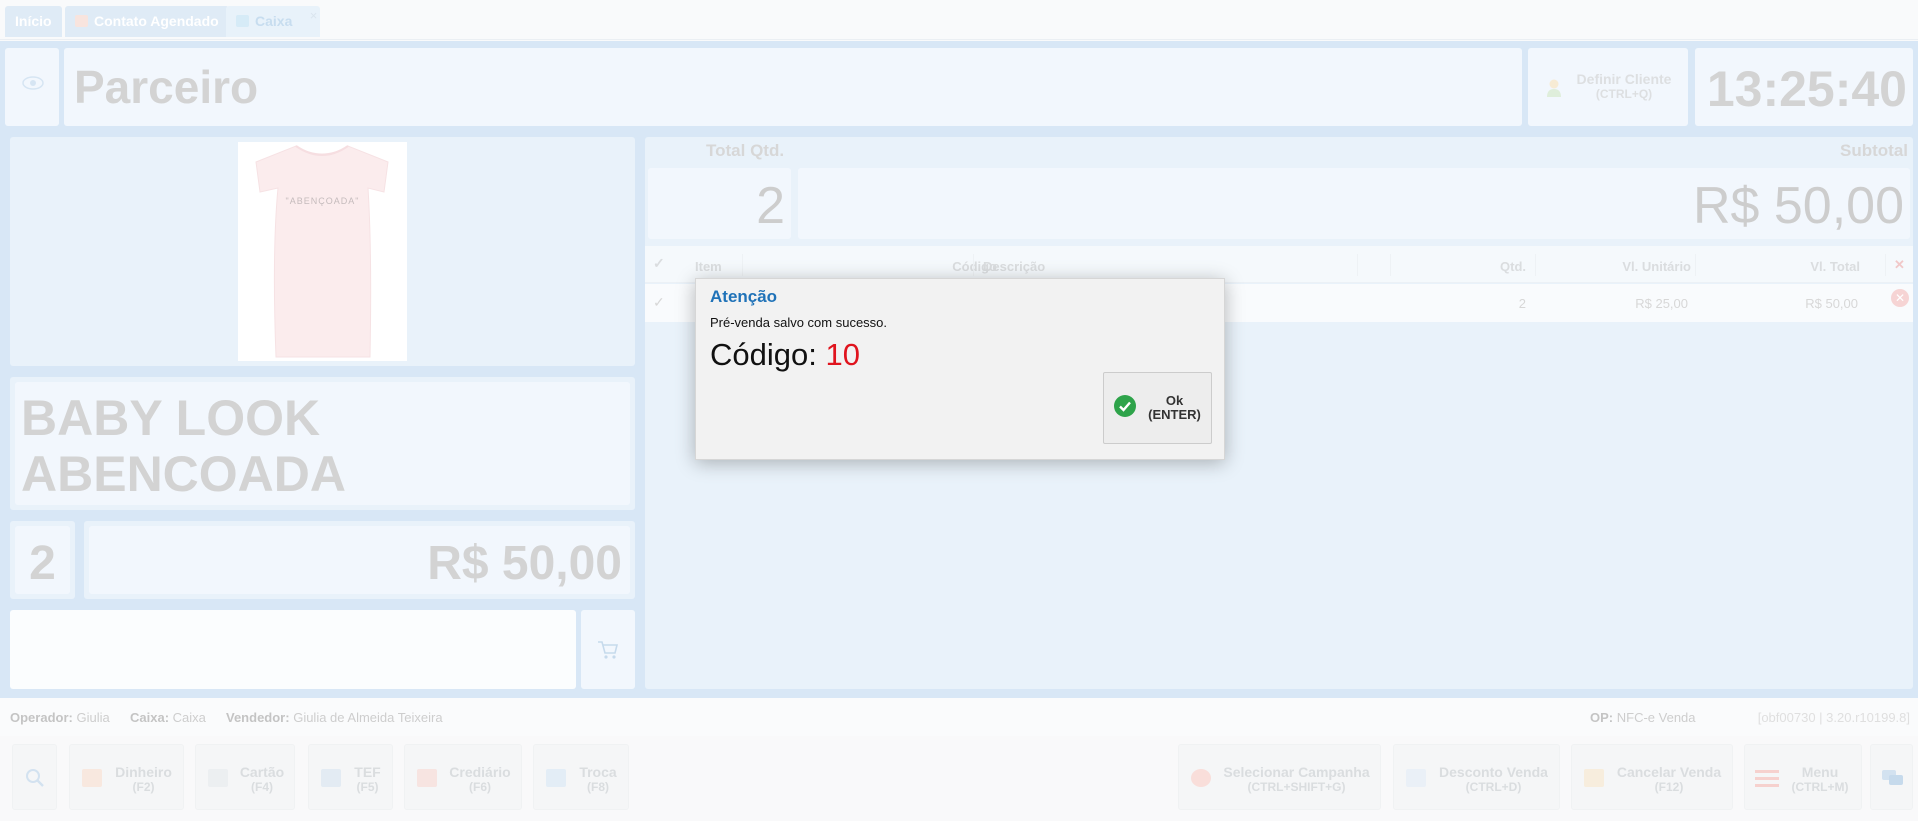  Describe the element at coordinates (799, 322) in the screenshot. I see `dialog-message: Pré-venda salvo com sucesso.` at that location.